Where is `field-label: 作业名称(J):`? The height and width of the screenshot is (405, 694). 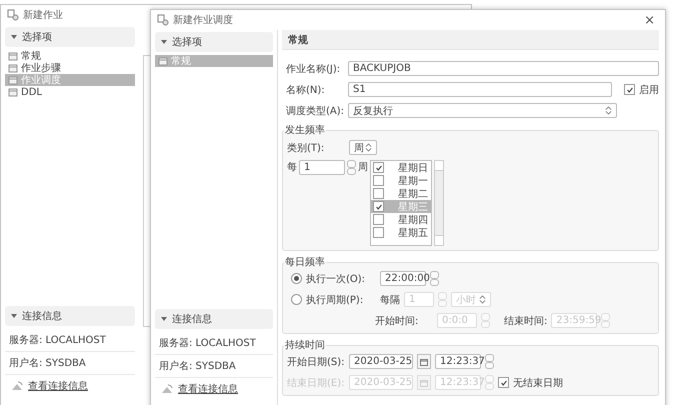 field-label: 作业名称(J): is located at coordinates (314, 69).